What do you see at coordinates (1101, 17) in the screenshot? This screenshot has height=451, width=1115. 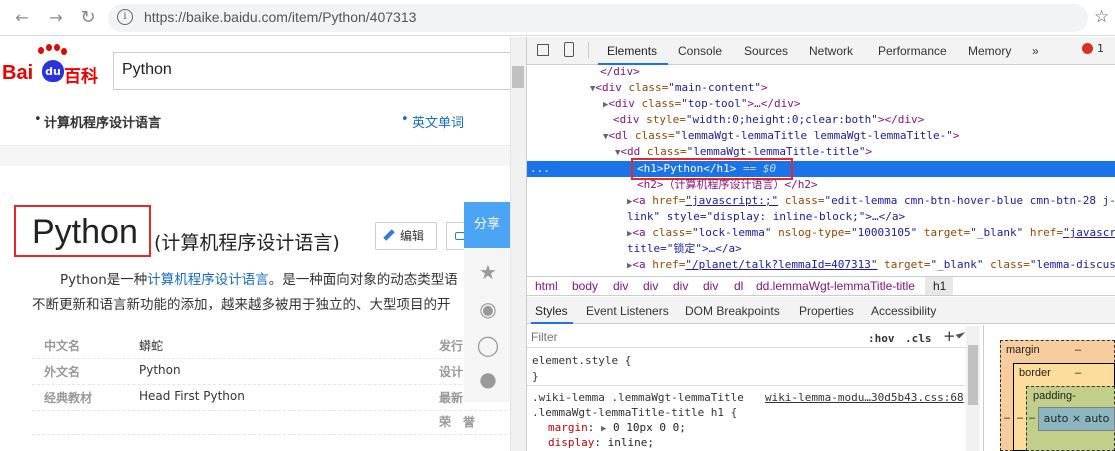 I see `bookmark-star-icon: ☆` at bounding box center [1101, 17].